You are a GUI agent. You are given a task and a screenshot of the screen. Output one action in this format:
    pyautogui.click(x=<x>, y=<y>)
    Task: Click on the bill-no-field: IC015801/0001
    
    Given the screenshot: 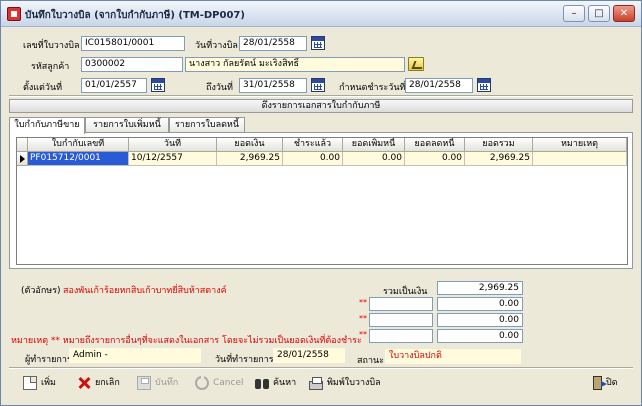 What is the action you would take?
    pyautogui.click(x=133, y=43)
    